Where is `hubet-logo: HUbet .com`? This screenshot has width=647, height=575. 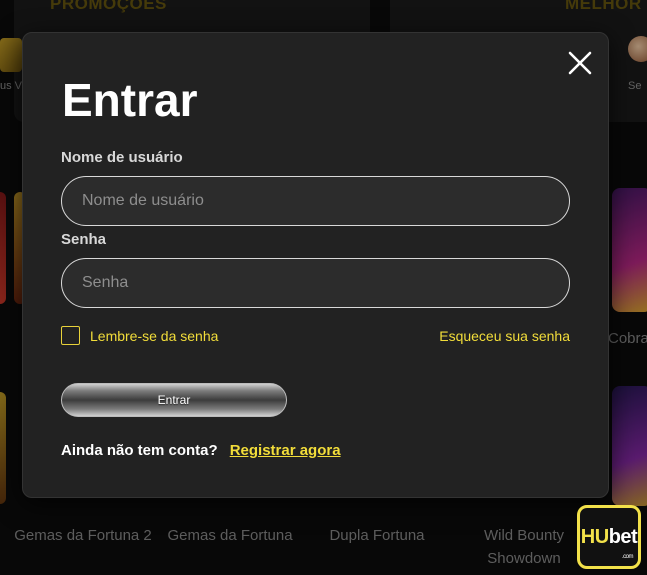
hubet-logo: HUbet .com is located at coordinates (609, 537).